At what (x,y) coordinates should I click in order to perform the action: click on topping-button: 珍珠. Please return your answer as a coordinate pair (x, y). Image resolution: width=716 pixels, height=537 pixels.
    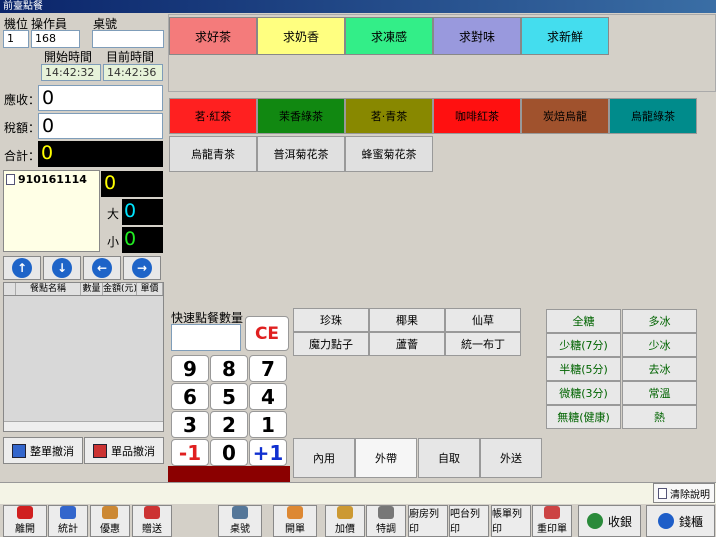
    Looking at the image, I should click on (331, 320).